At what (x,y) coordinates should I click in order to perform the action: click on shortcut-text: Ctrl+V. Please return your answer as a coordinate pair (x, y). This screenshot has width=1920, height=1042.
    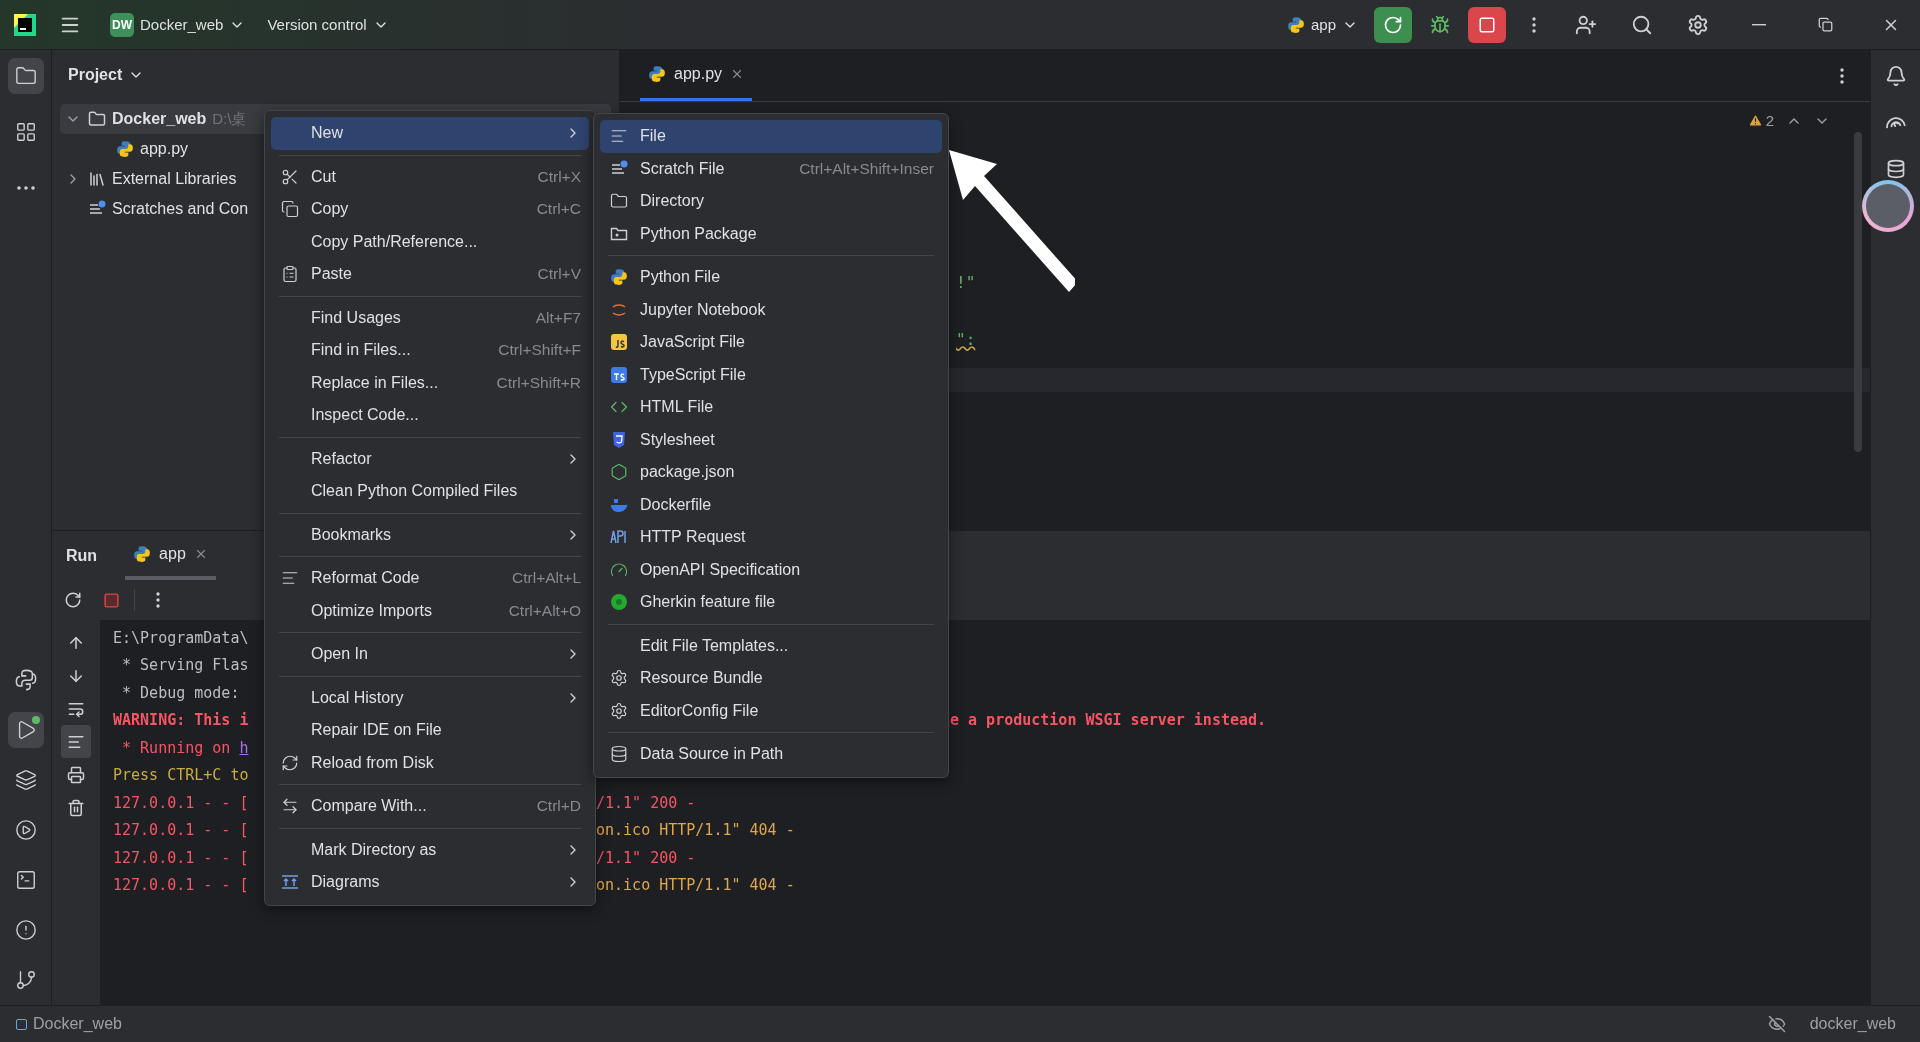
    Looking at the image, I should click on (559, 274).